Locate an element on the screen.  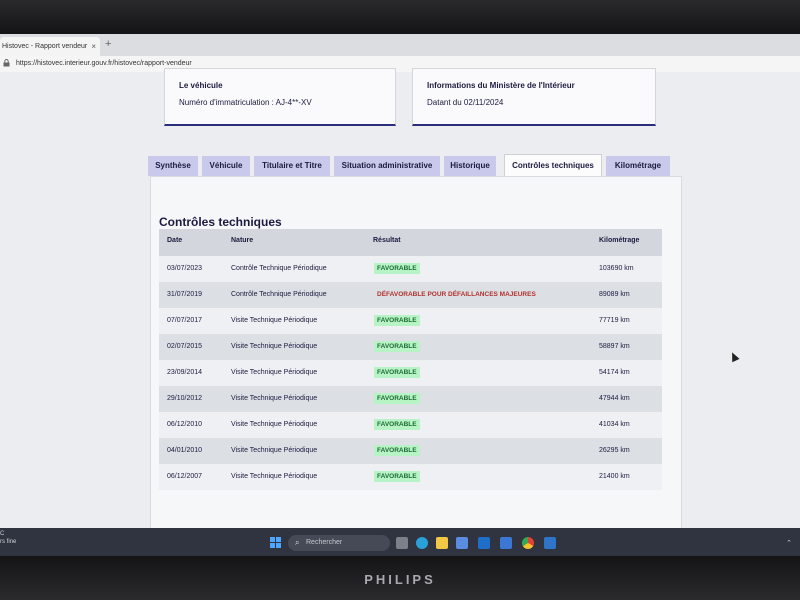
edge-icon is located at coordinates (422, 543).